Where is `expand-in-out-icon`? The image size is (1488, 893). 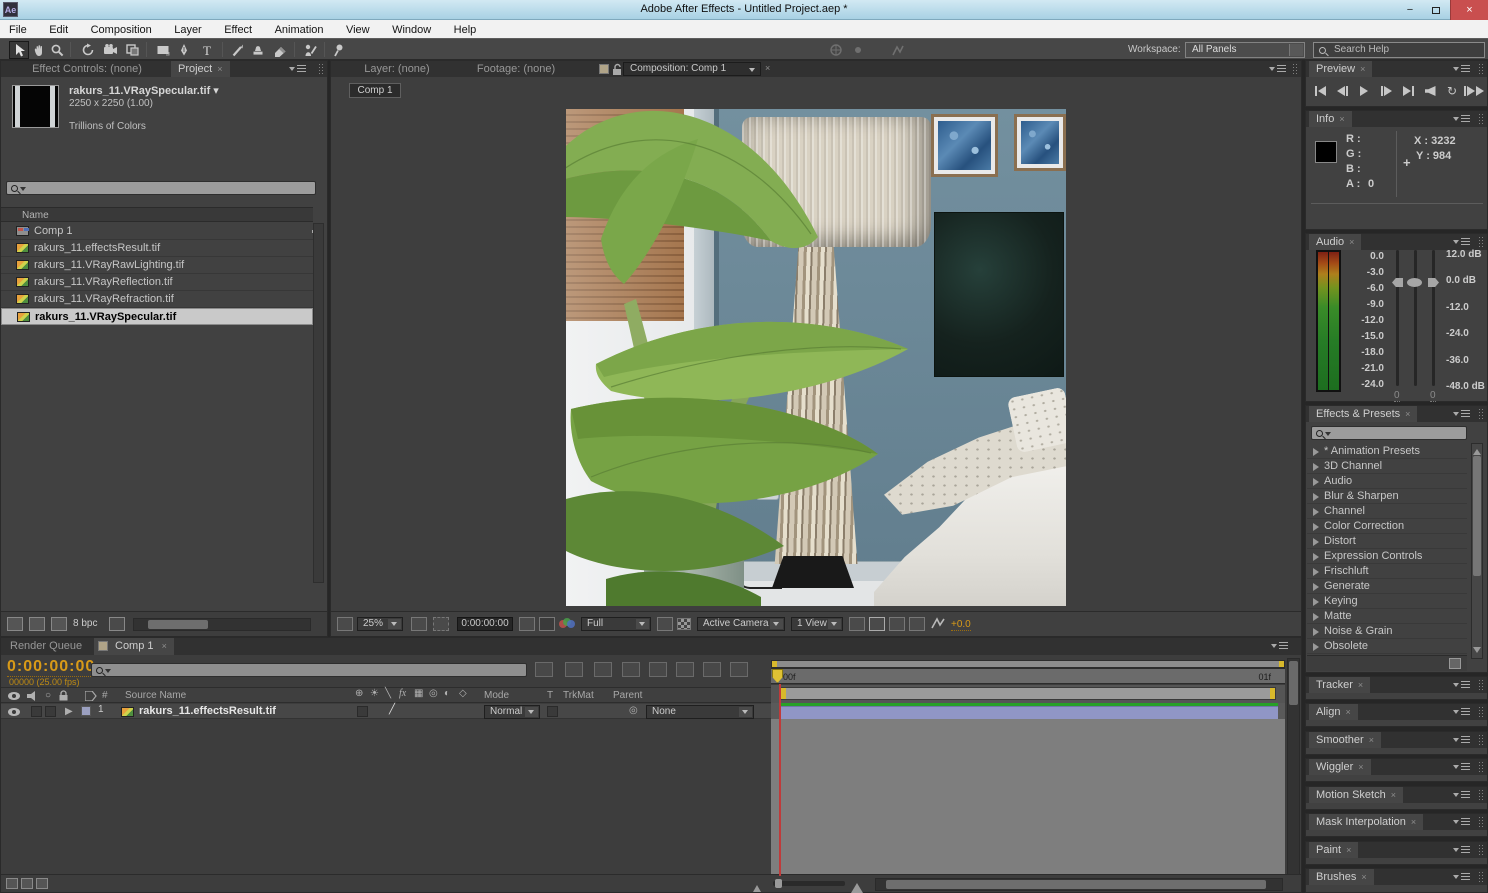 expand-in-out-icon is located at coordinates (42, 883).